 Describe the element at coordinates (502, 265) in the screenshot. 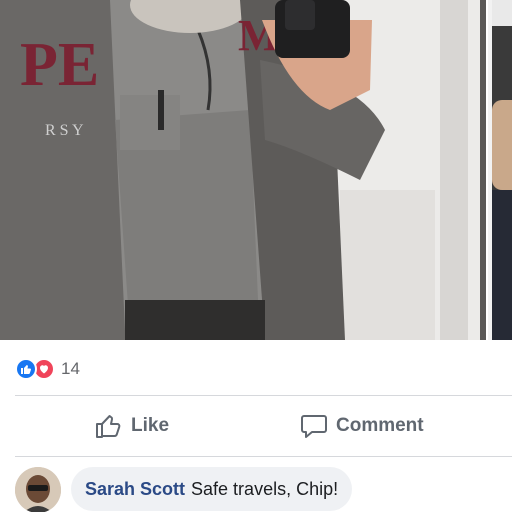

I see `next-photo-shadow` at that location.